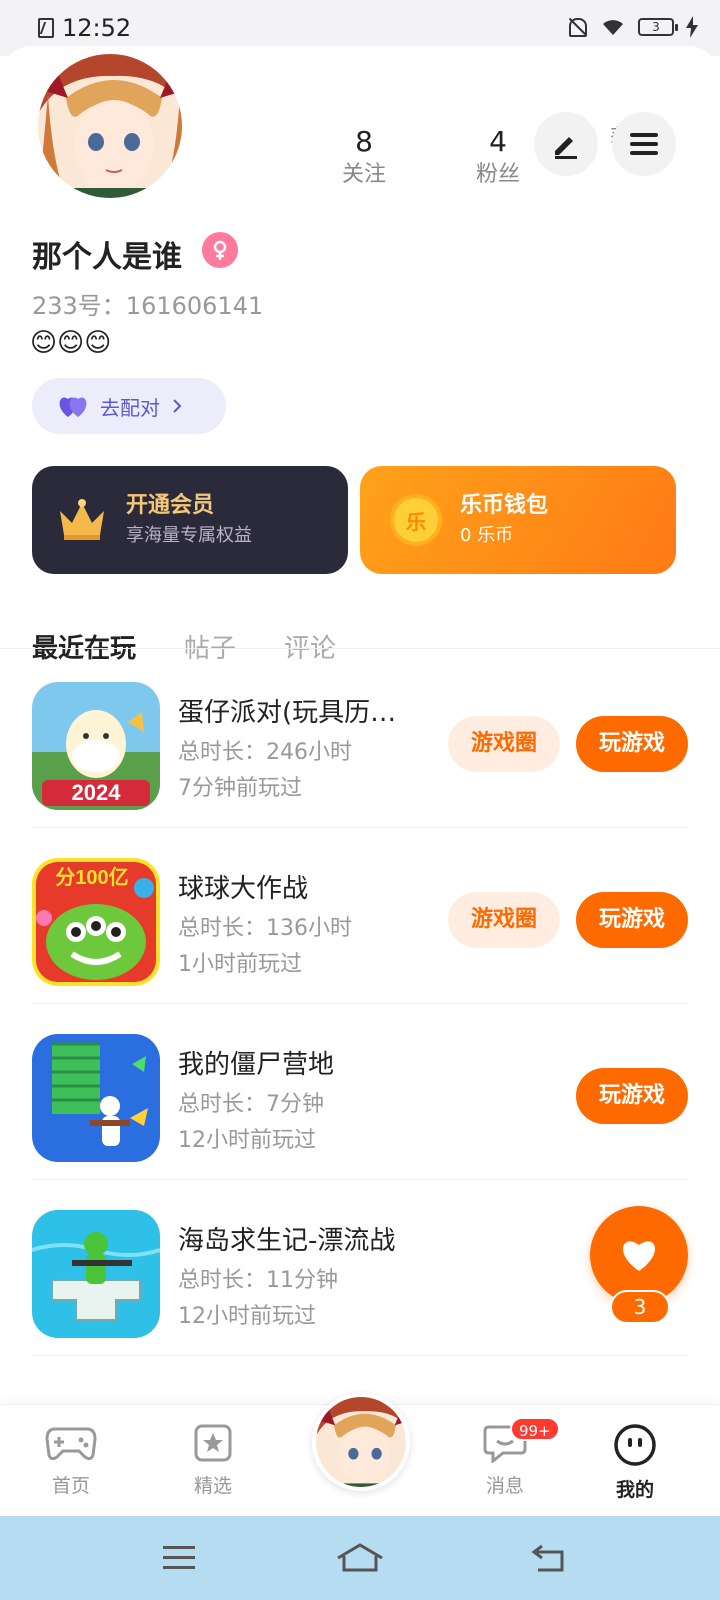 The height and width of the screenshot is (1600, 720). What do you see at coordinates (71, 1444) in the screenshot?
I see `gamepad-icon` at bounding box center [71, 1444].